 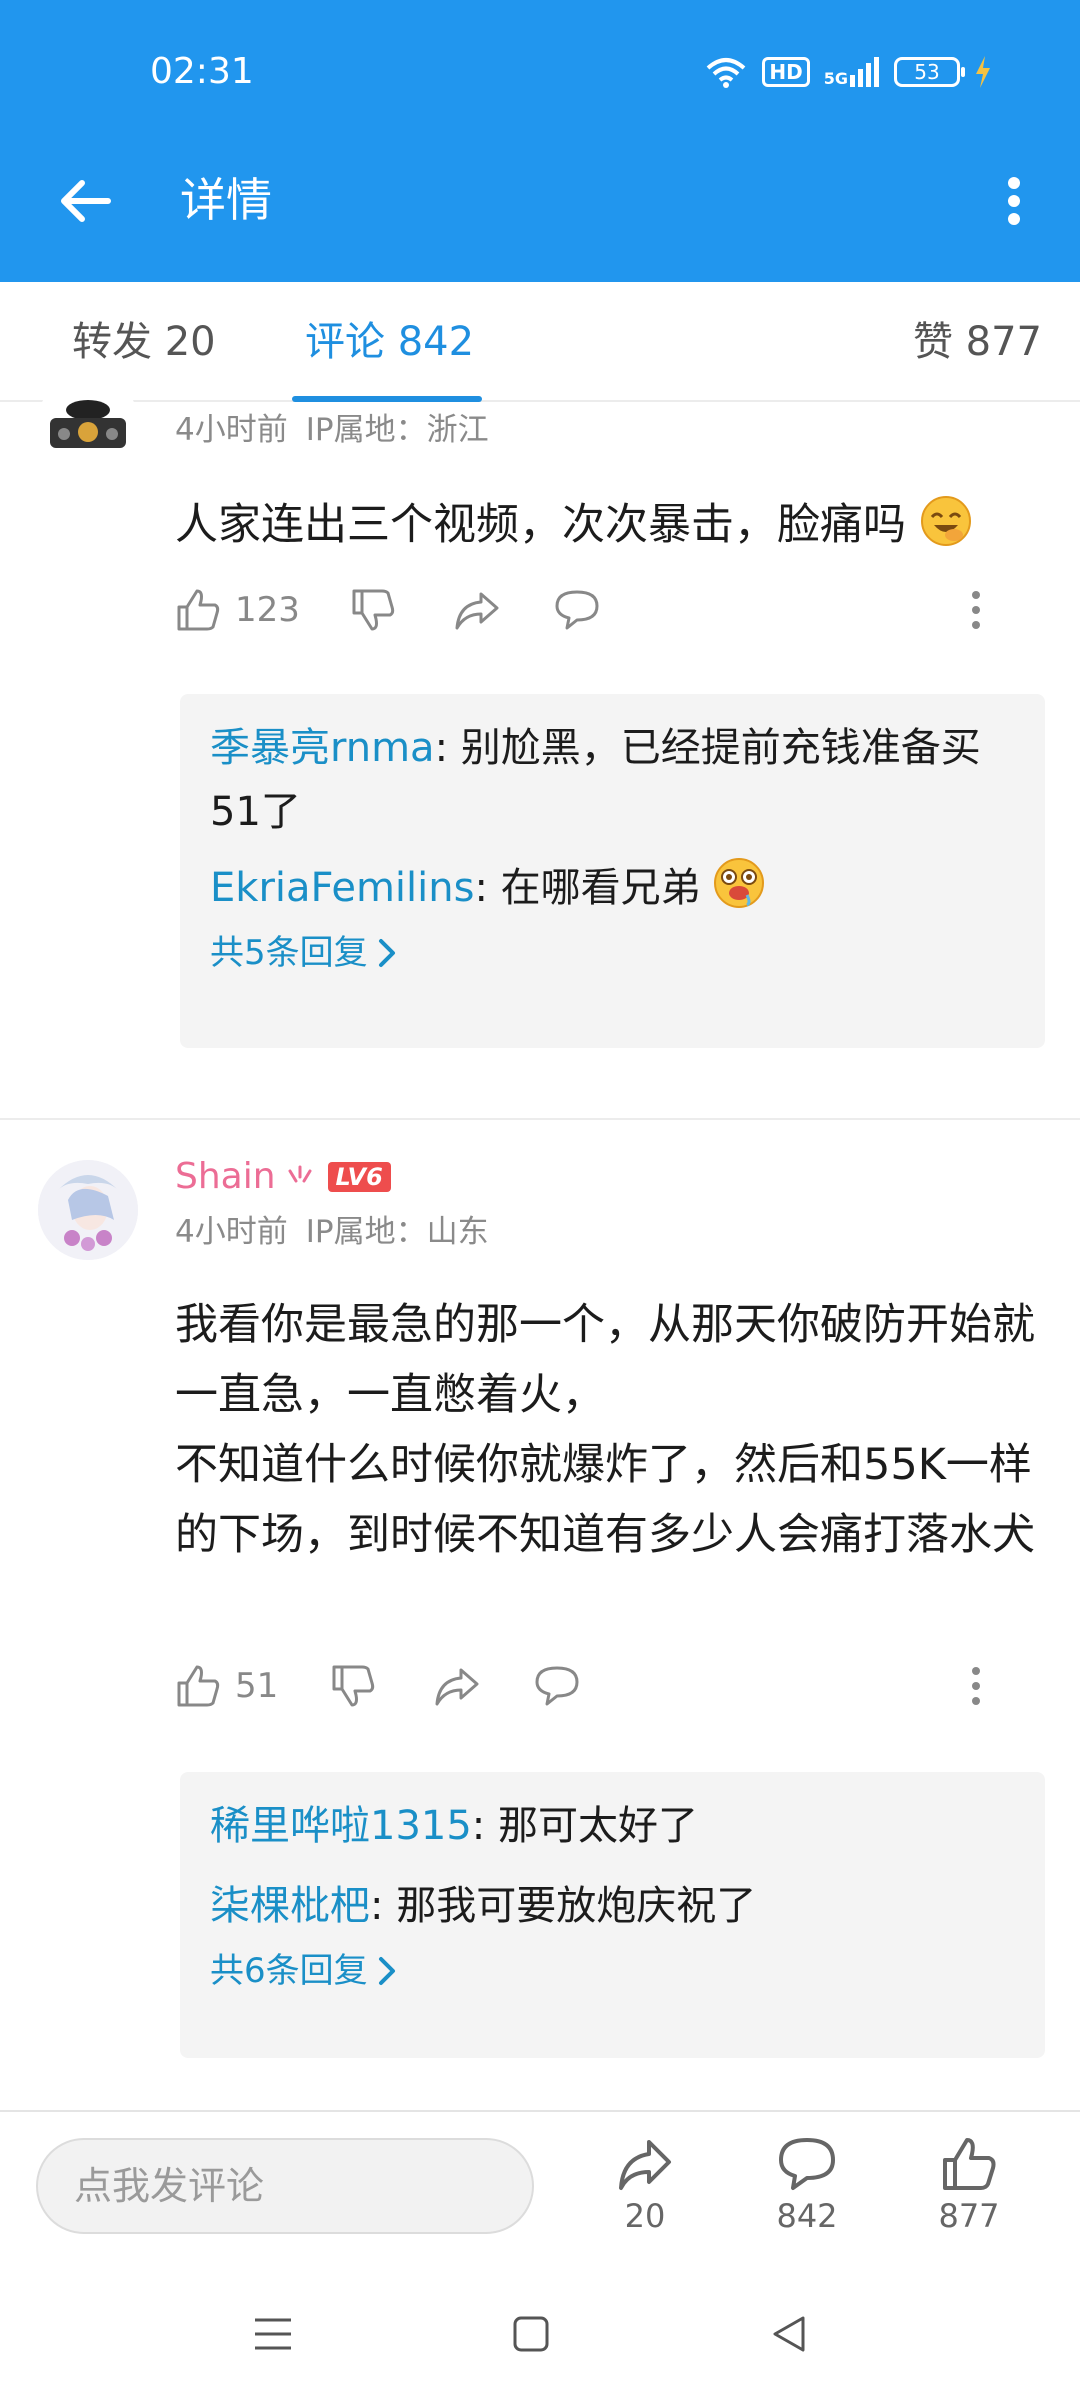 What do you see at coordinates (257, 1686) in the screenshot?
I see `like-count: 51` at bounding box center [257, 1686].